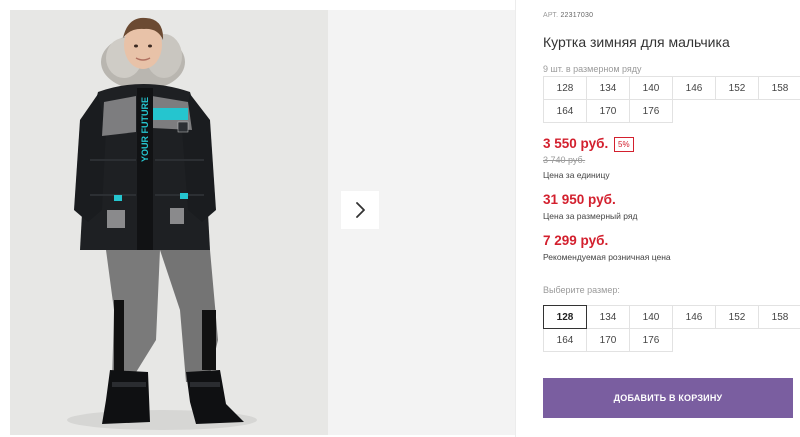 This screenshot has height=437, width=800. What do you see at coordinates (636, 42) in the screenshot?
I see `product-title: Куртка зимняя для мальчика` at bounding box center [636, 42].